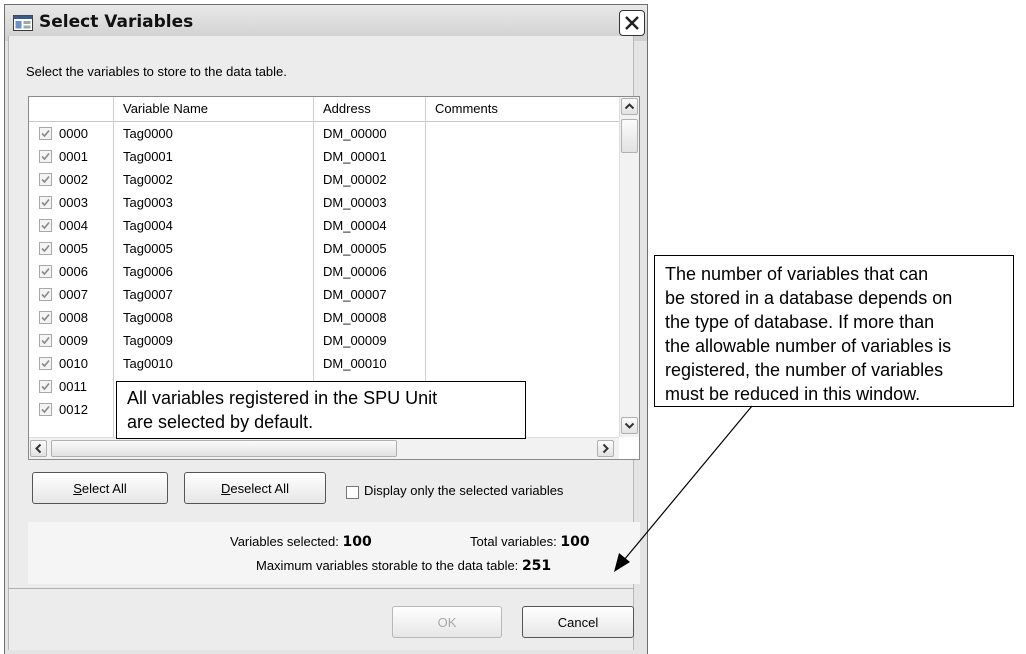 The image size is (1026, 654). What do you see at coordinates (73, 202) in the screenshot?
I see `row-number: 0003` at bounding box center [73, 202].